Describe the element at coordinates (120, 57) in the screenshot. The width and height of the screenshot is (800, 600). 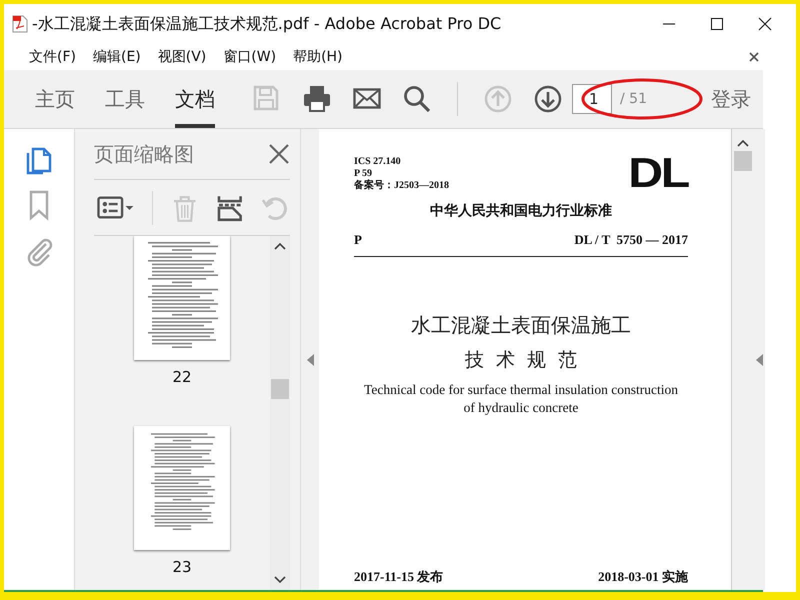
I see `menu-item: 编辑(E)` at that location.